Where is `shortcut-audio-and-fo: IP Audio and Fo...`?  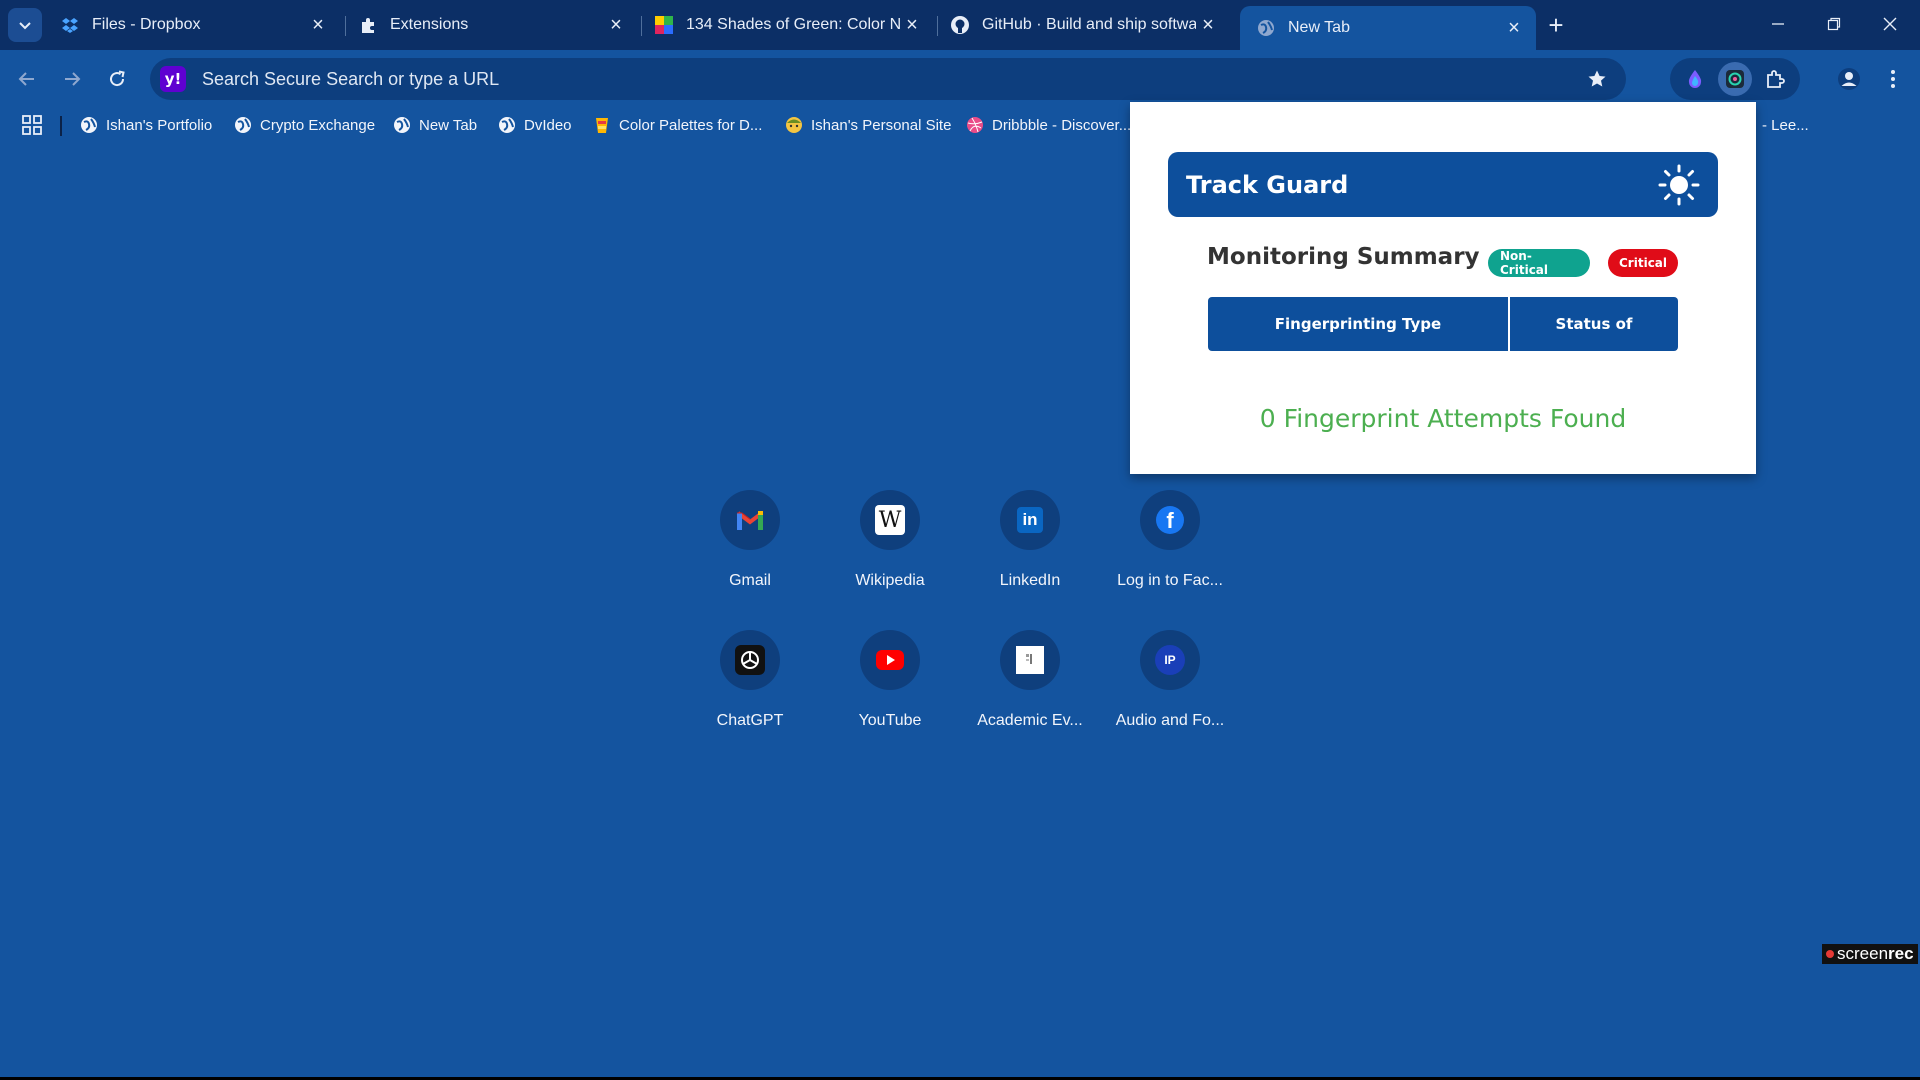 shortcut-audio-and-fo: IP Audio and Fo... is located at coordinates (1170, 690).